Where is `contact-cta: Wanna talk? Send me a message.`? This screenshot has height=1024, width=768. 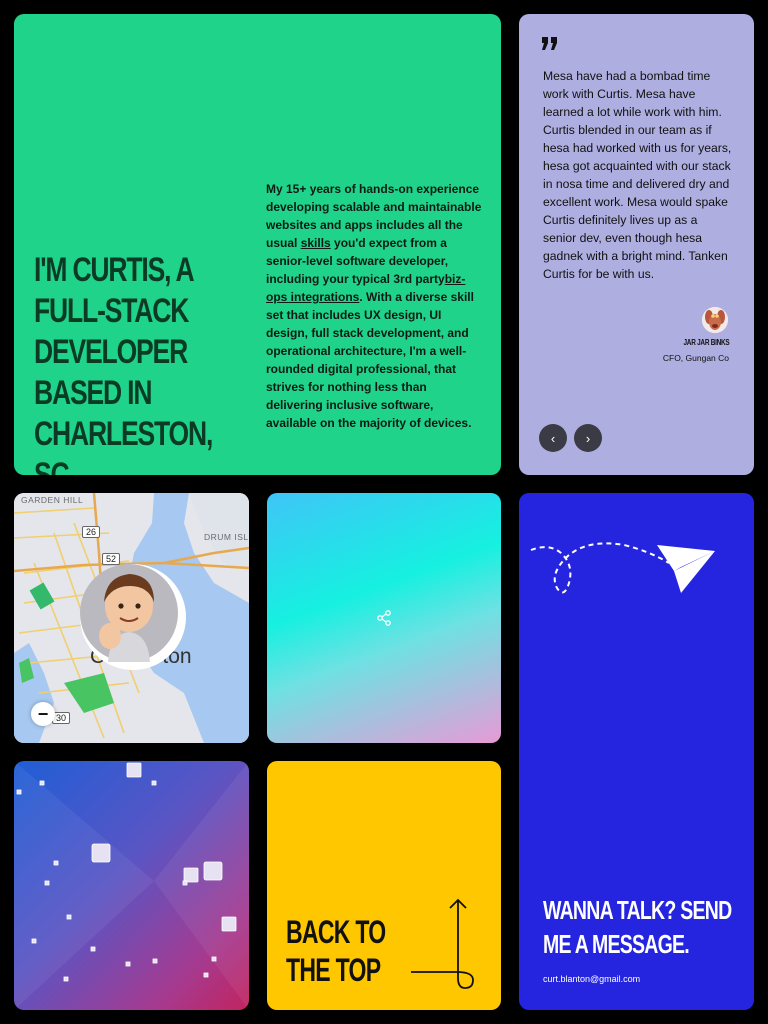 contact-cta: Wanna talk? Send me a message. is located at coordinates (637, 927).